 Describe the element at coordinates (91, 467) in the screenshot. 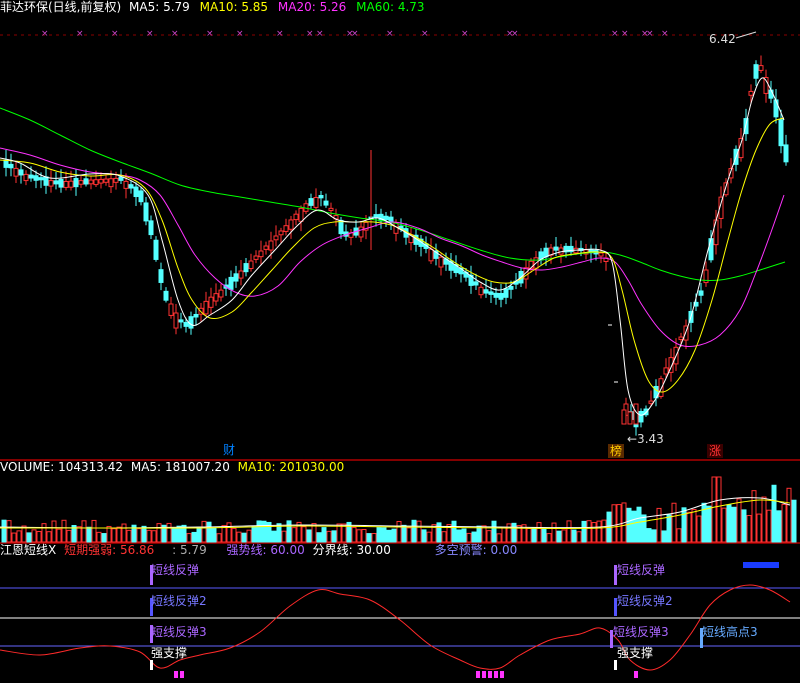

I see `volume-value: 104313.42` at that location.